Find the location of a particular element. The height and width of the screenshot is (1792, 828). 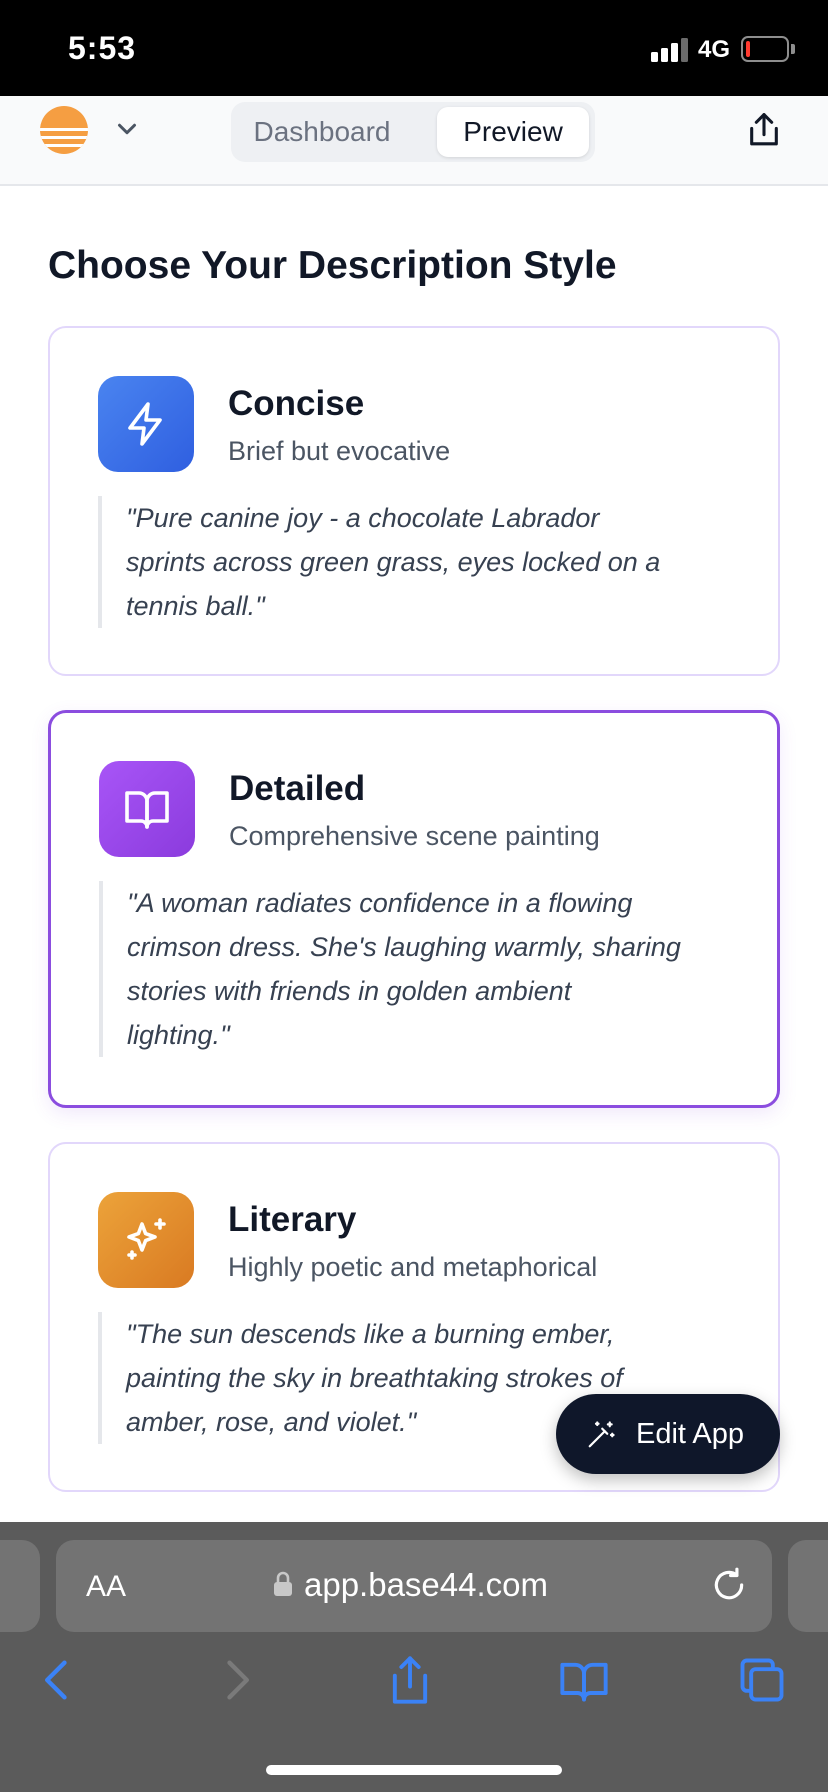

chevron-down-icon is located at coordinates (127, 129).